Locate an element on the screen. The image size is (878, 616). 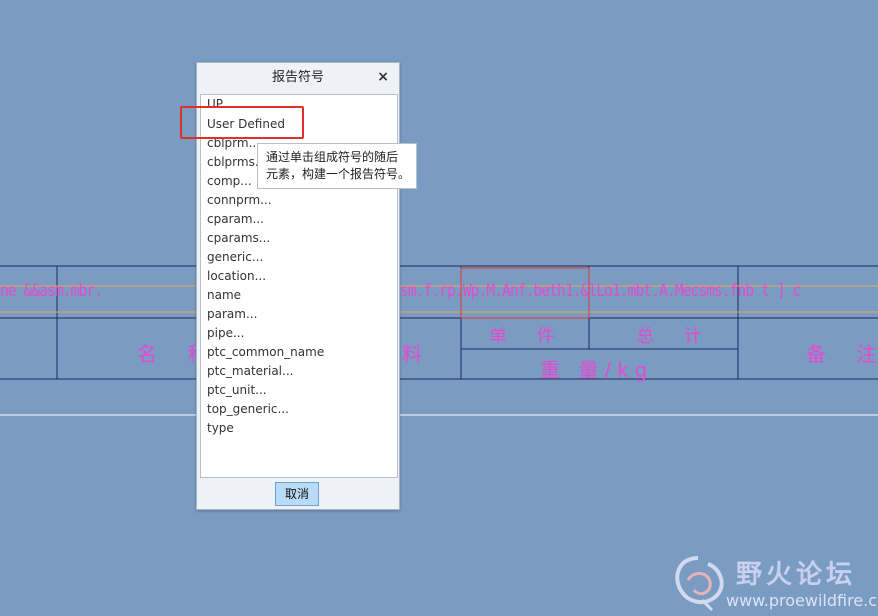
table-param-text-left: ne &&asm.mbr. is located at coordinates (51, 291).